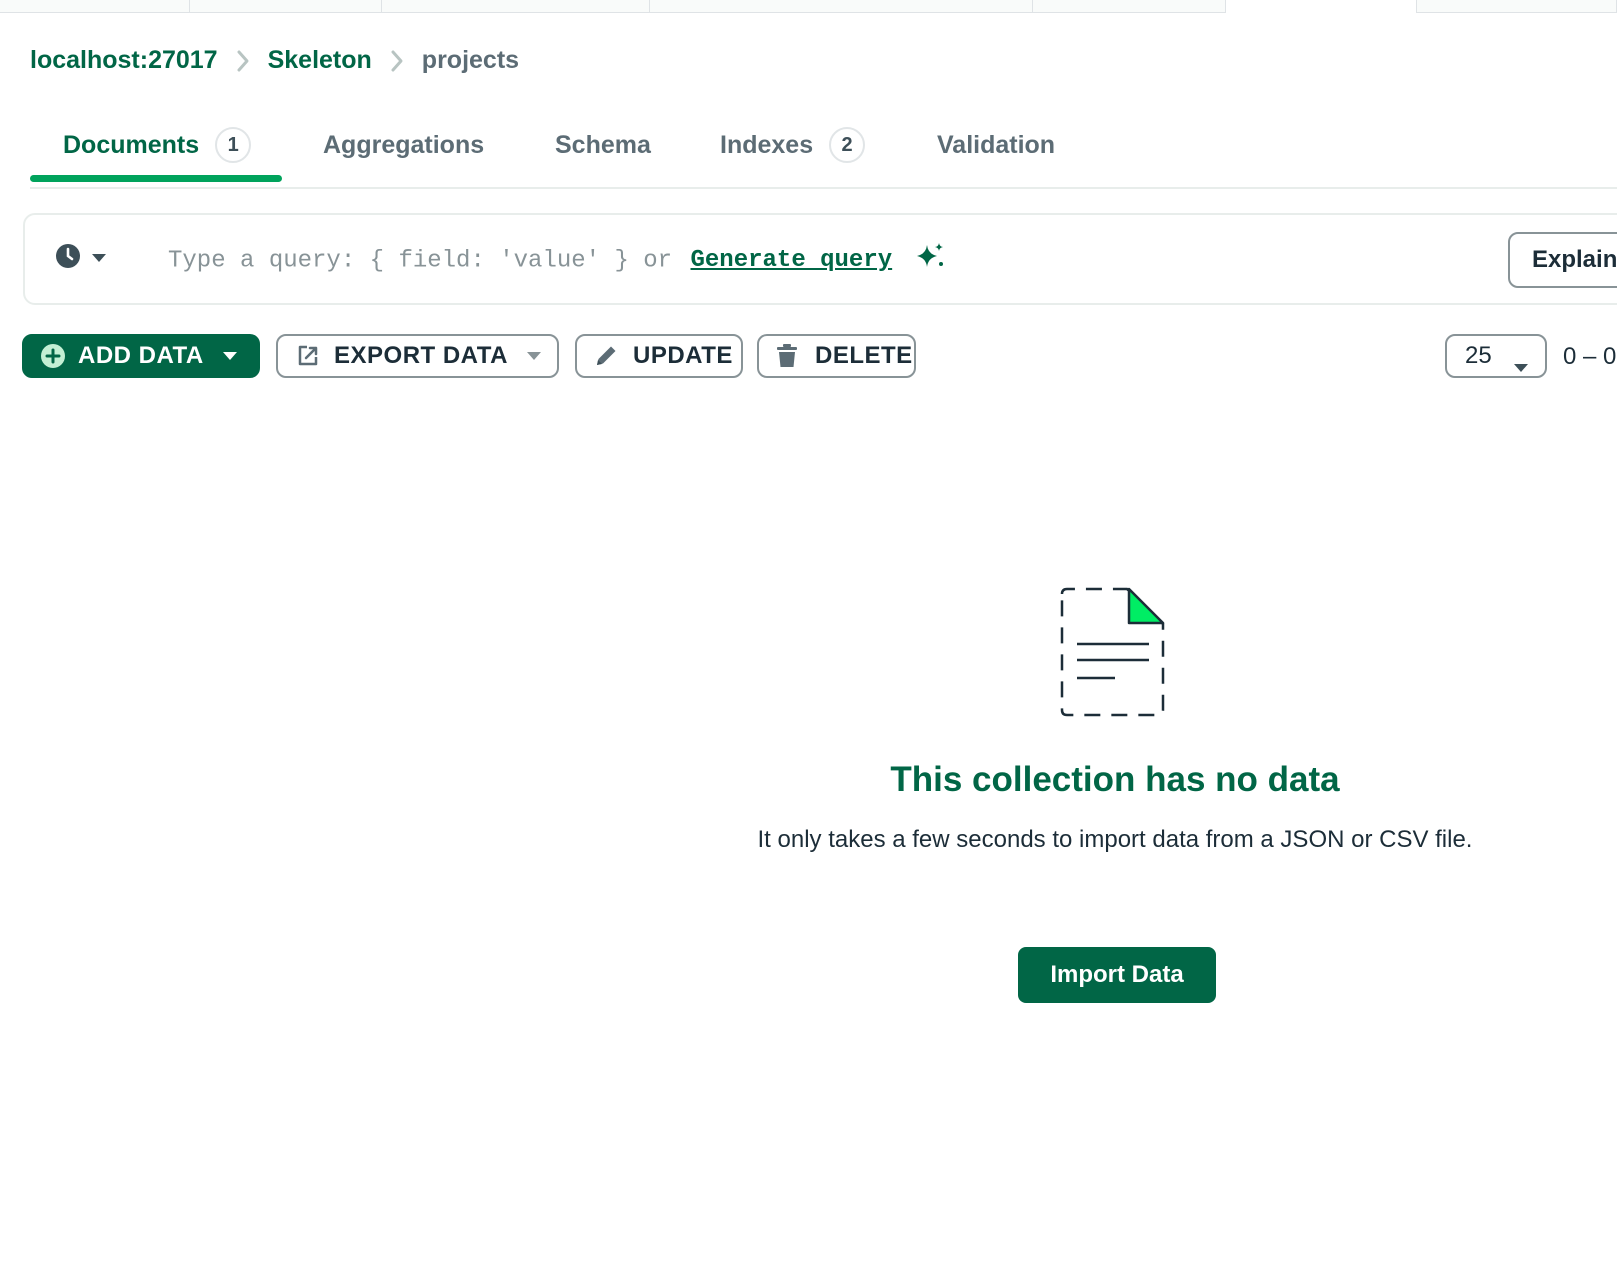  Describe the element at coordinates (1496, 356) in the screenshot. I see `page-size-select: 25` at that location.